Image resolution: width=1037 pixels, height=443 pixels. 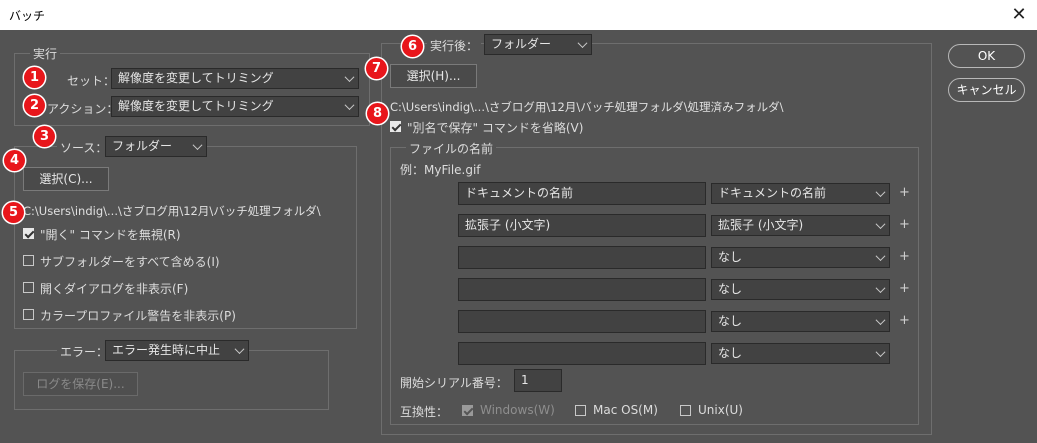 What do you see at coordinates (440, 170) in the screenshot?
I see `file-naming-example: 例：MyFile.gif` at bounding box center [440, 170].